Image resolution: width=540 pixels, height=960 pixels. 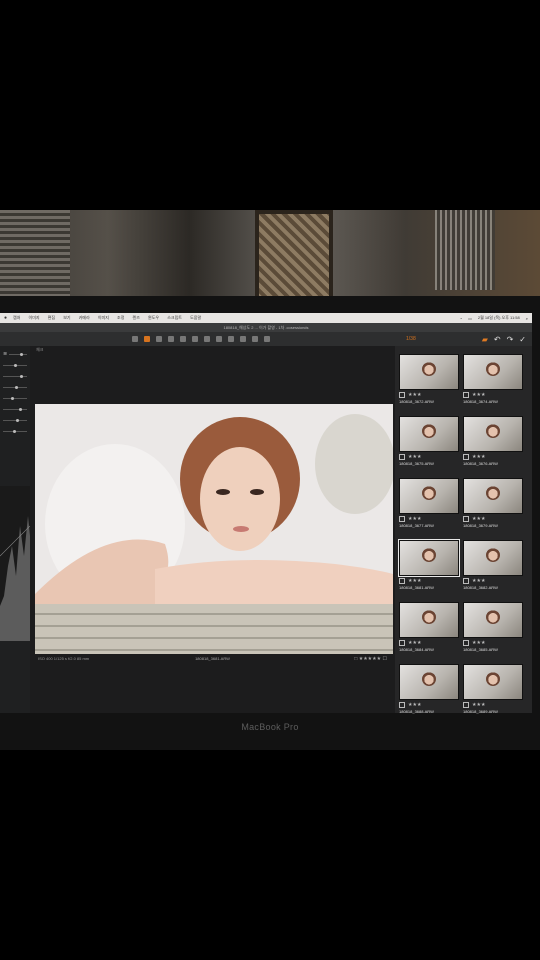 I want to click on background-room, so click(x=270, y=257).